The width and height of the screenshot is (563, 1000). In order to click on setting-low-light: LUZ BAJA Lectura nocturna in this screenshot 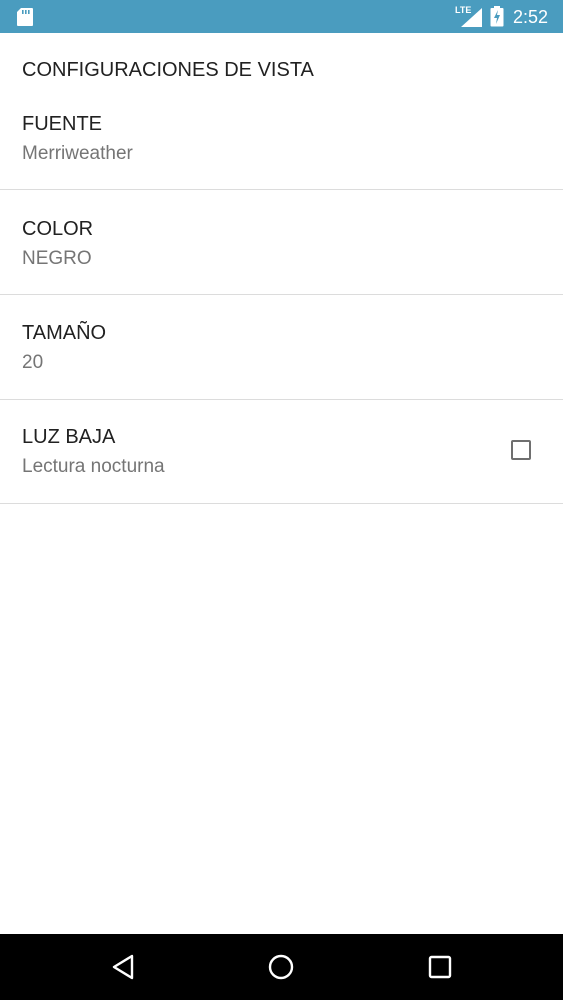, I will do `click(281, 452)`.